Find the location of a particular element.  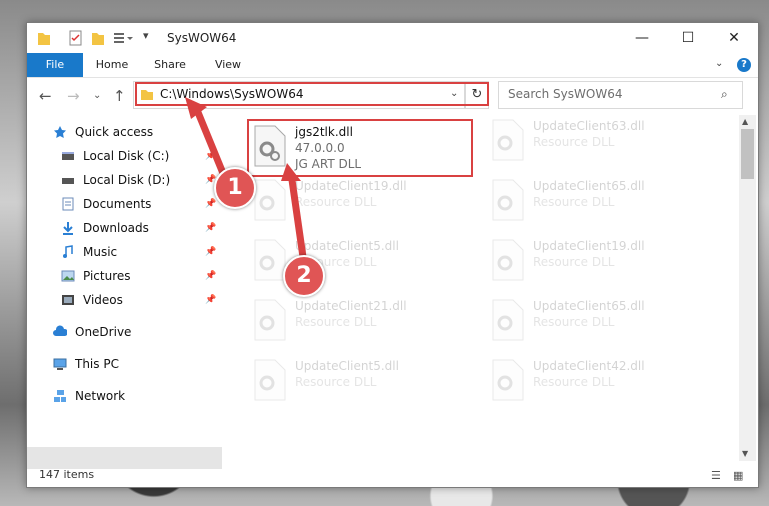

step-1-badge: 1 is located at coordinates (235, 188).